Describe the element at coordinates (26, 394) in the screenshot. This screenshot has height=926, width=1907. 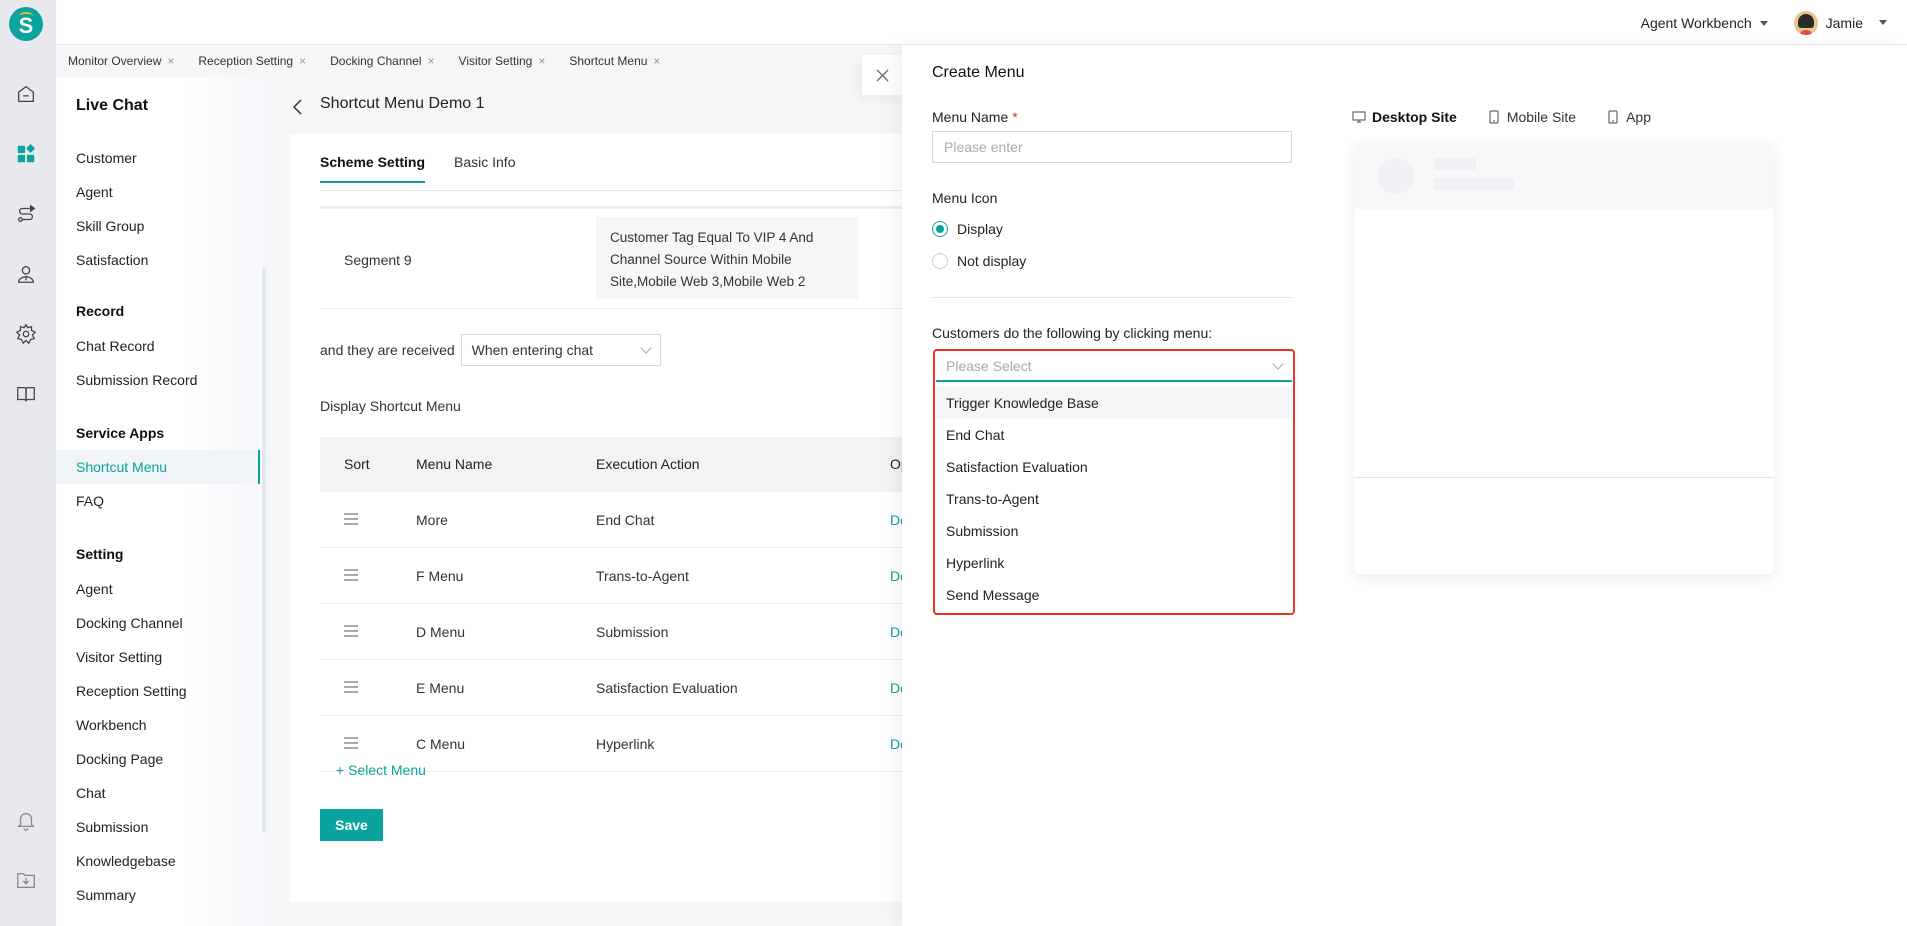
I see `book-icon` at that location.